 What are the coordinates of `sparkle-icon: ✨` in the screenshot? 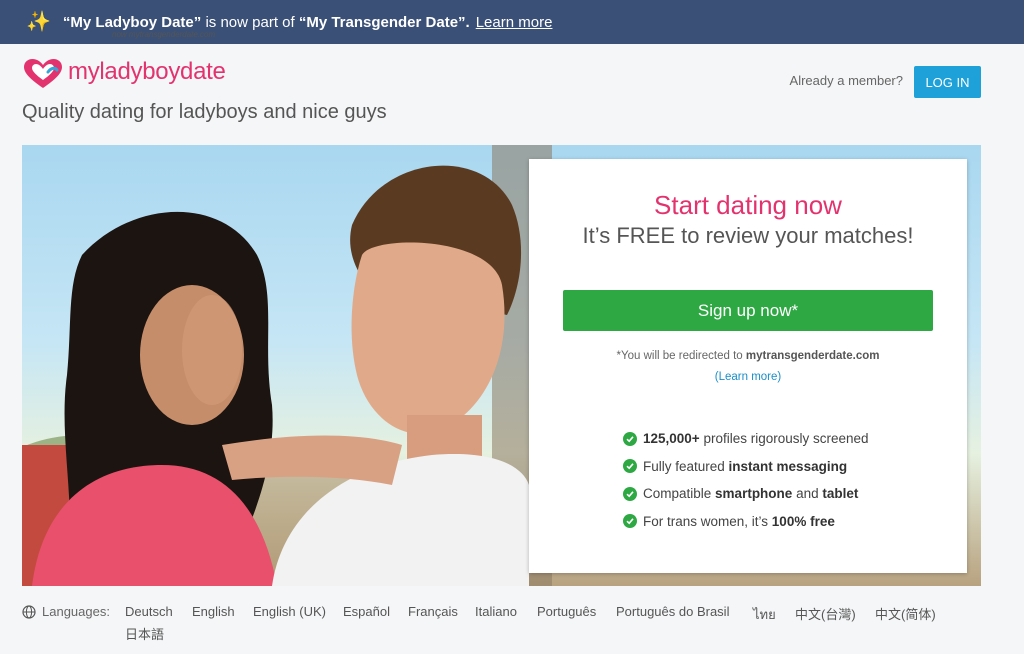 It's located at (38, 22).